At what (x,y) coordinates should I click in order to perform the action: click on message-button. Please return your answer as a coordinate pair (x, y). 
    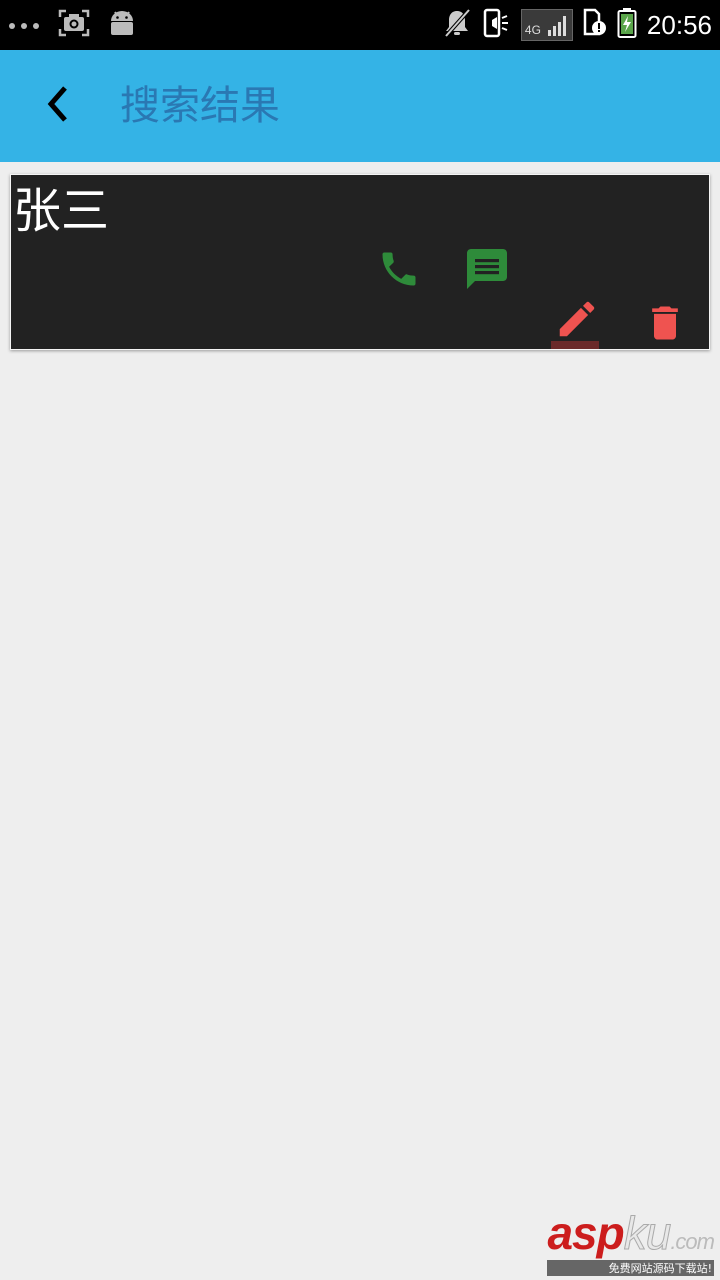
    Looking at the image, I should click on (487, 271).